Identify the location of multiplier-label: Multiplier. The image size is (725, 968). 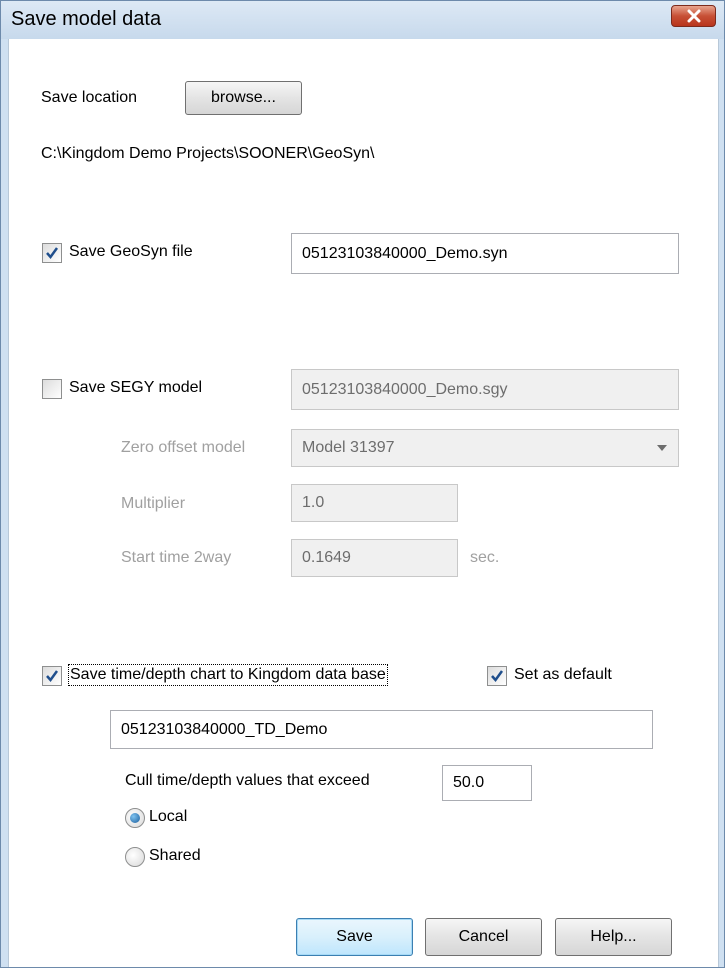
(153, 503).